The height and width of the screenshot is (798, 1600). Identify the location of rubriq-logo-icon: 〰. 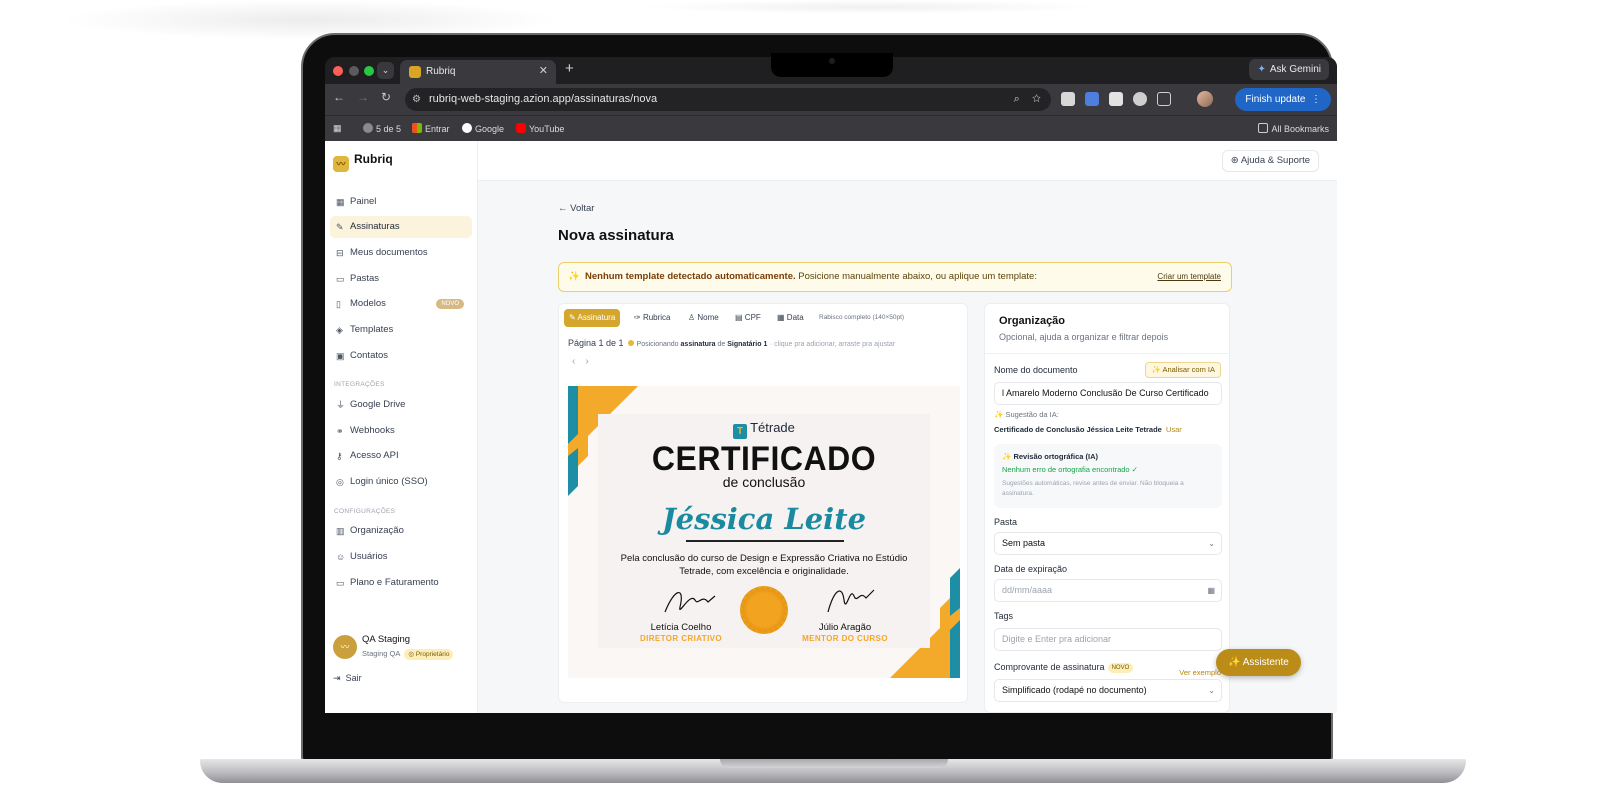
(341, 164).